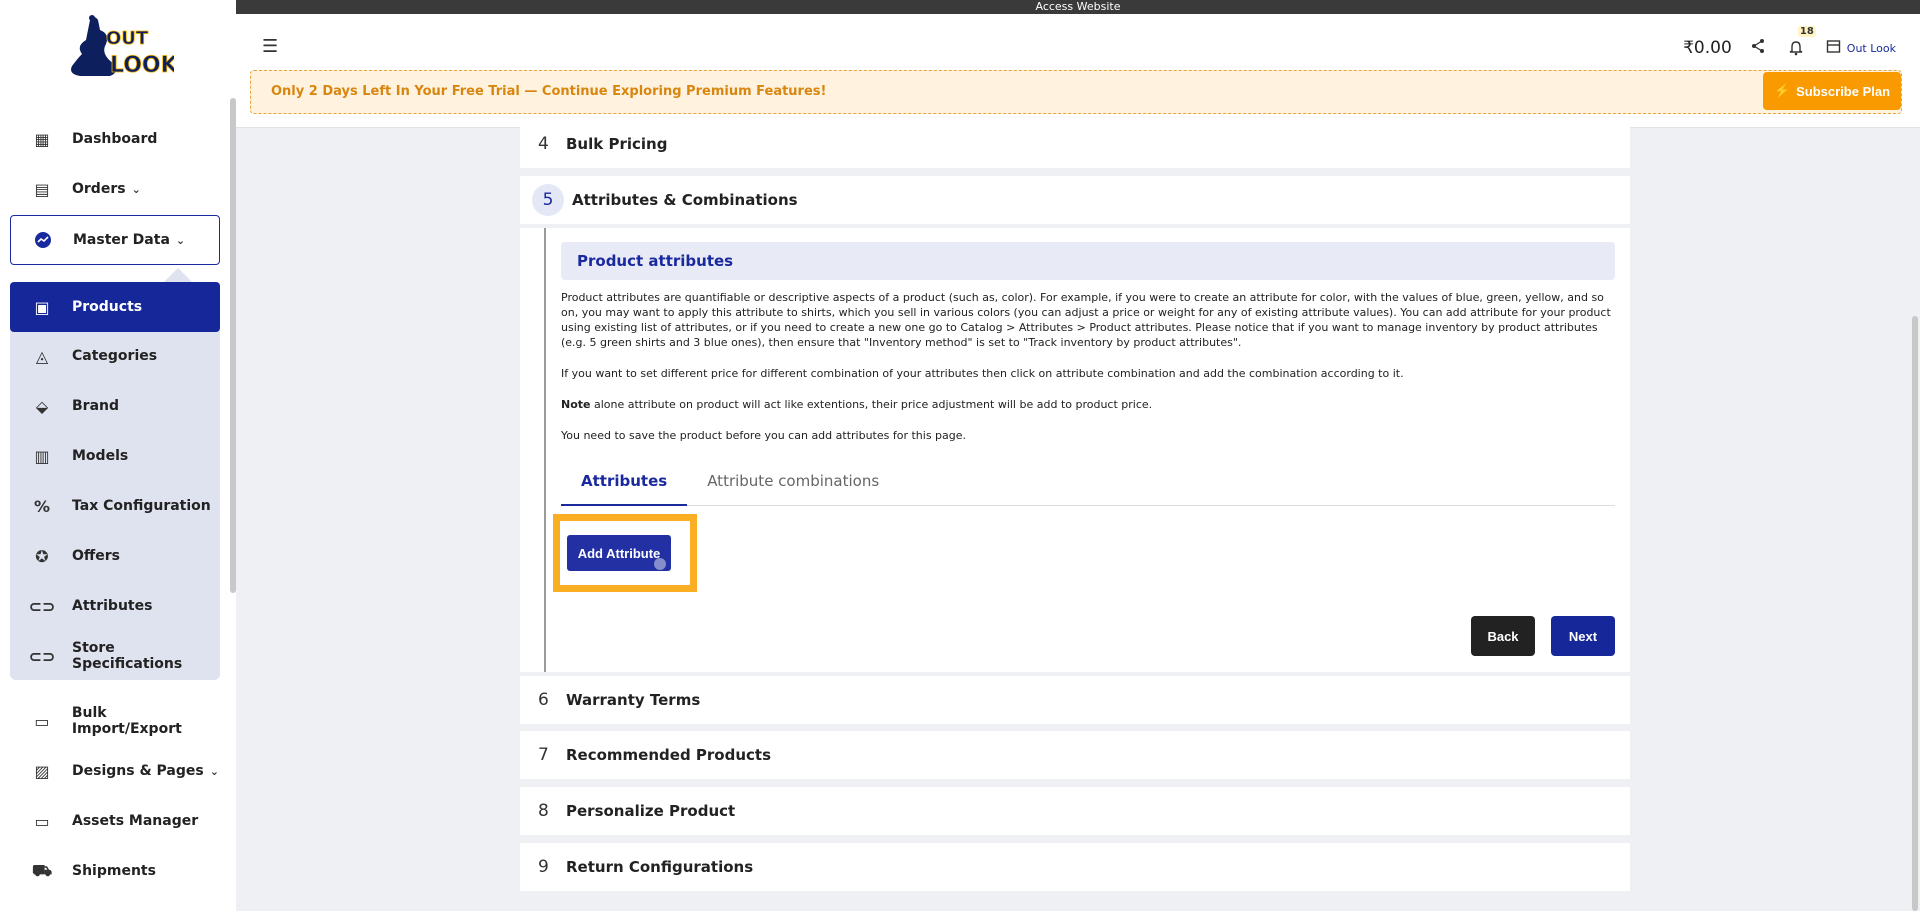 The image size is (1920, 911). I want to click on step-connector-line, so click(545, 450).